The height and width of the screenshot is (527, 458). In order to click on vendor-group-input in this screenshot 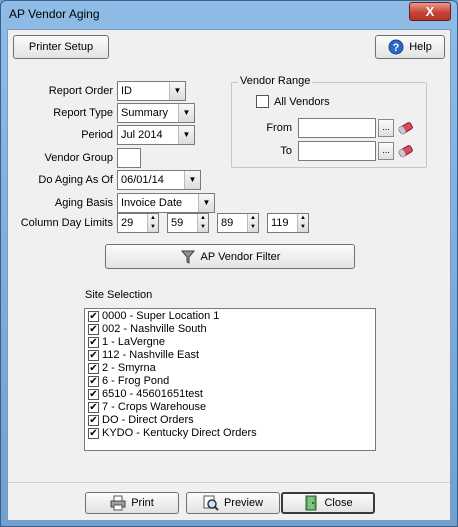, I will do `click(129, 158)`.